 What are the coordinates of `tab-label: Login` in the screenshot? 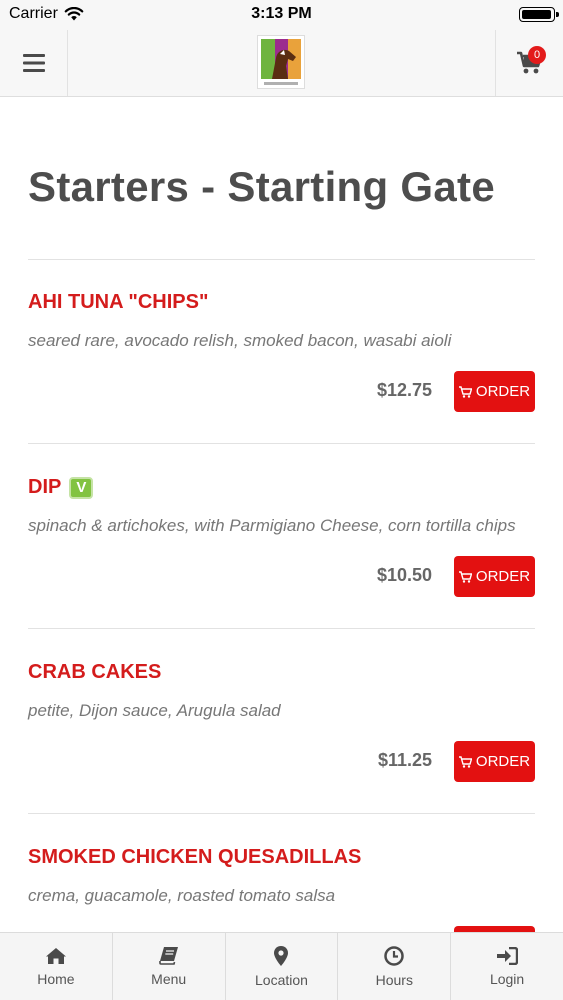 It's located at (507, 978).